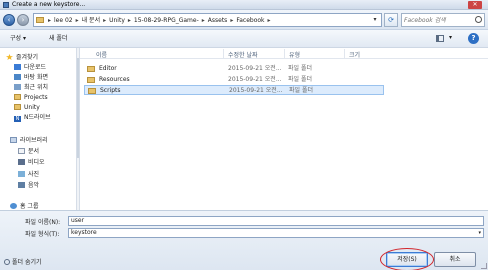  I want to click on nav-projects: Projects, so click(31, 97).